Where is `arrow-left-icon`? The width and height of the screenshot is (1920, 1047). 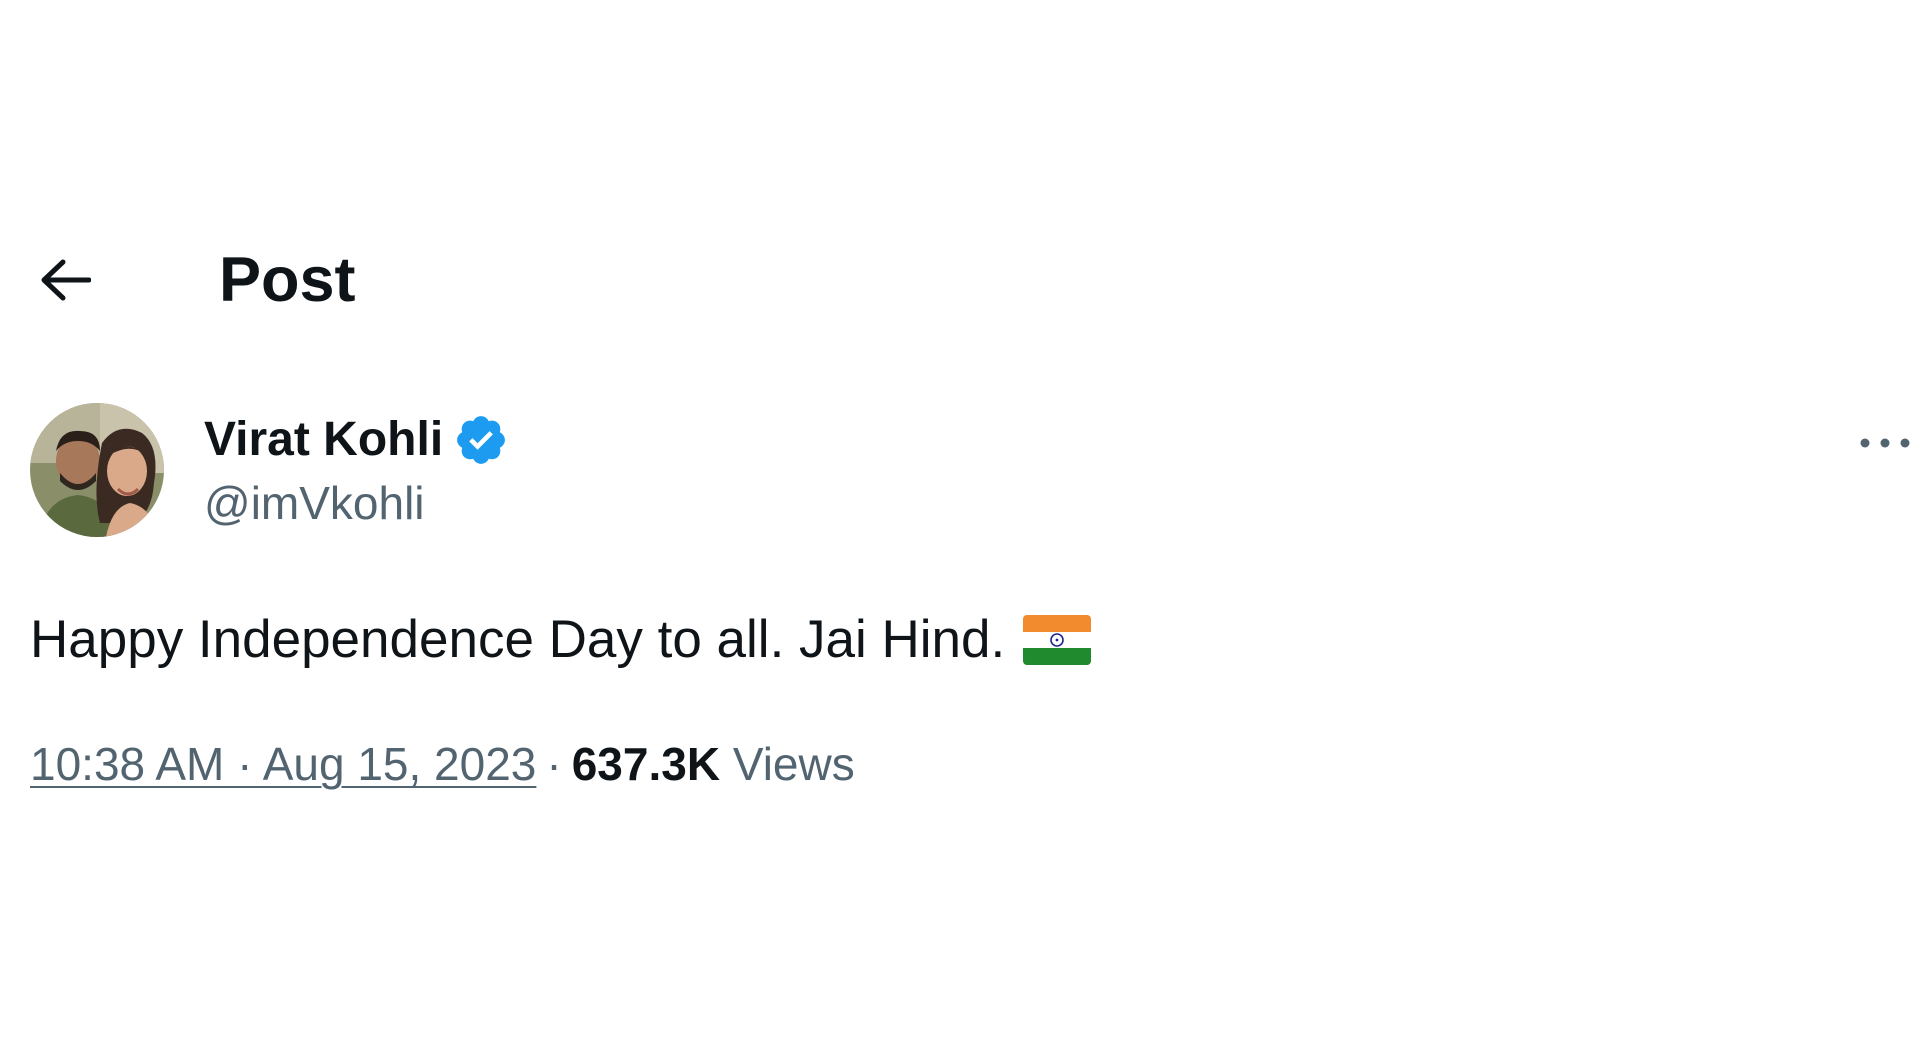 arrow-left-icon is located at coordinates (66, 280).